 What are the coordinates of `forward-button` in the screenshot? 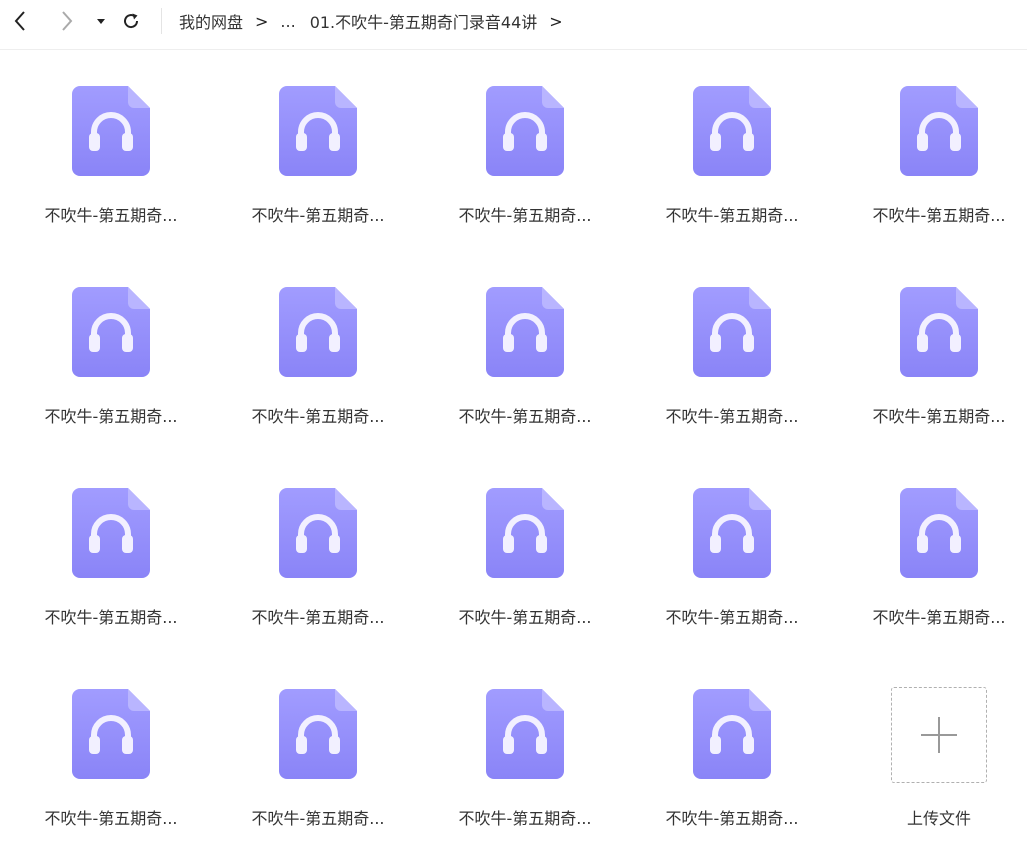 It's located at (67, 21).